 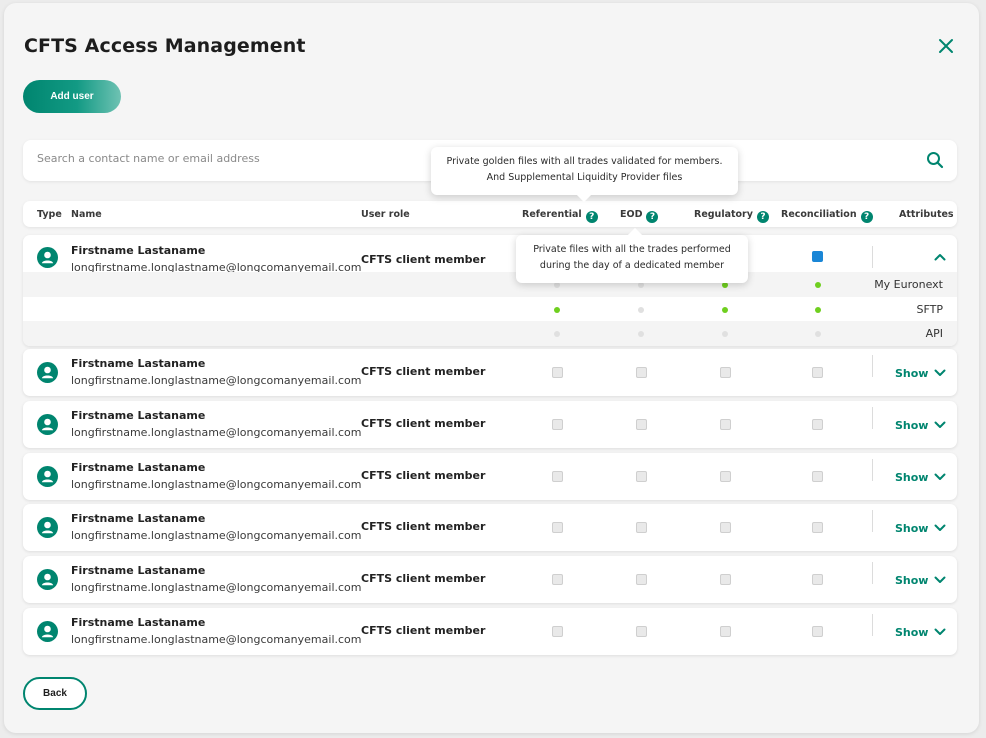 I want to click on header-referential: Referential?, so click(x=560, y=216).